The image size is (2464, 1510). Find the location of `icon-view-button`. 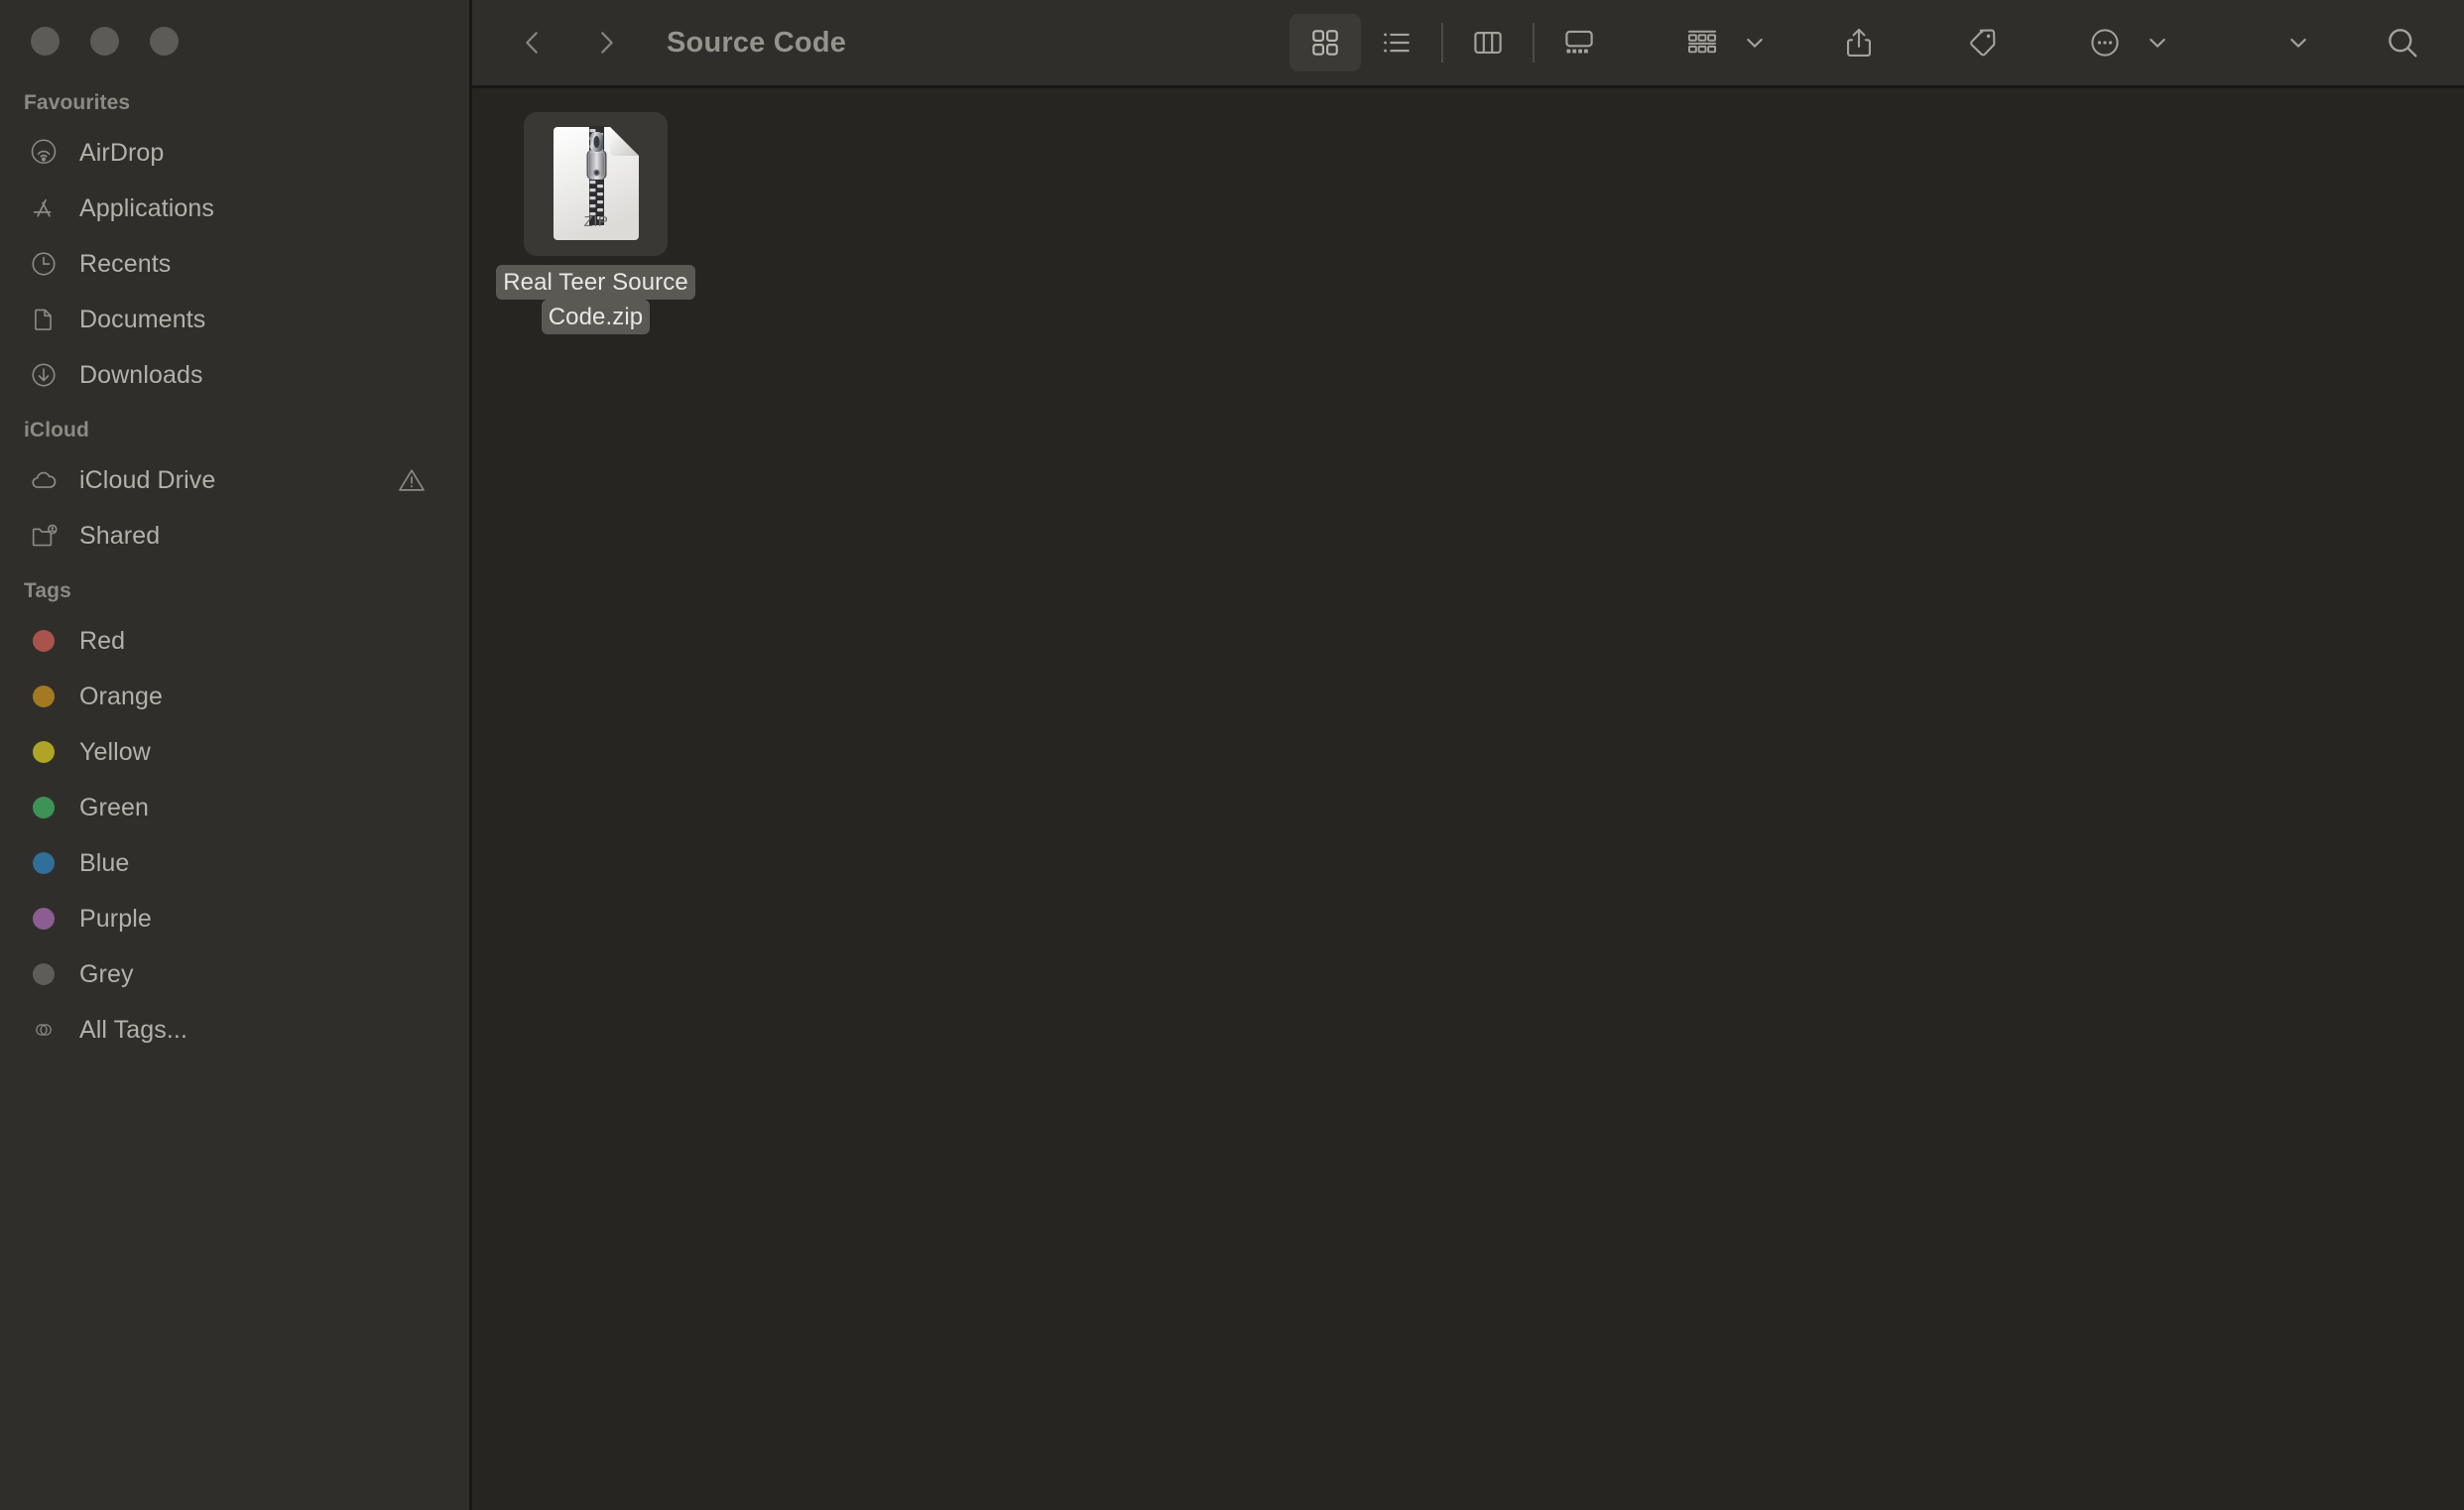

icon-view-button is located at coordinates (1325, 43).